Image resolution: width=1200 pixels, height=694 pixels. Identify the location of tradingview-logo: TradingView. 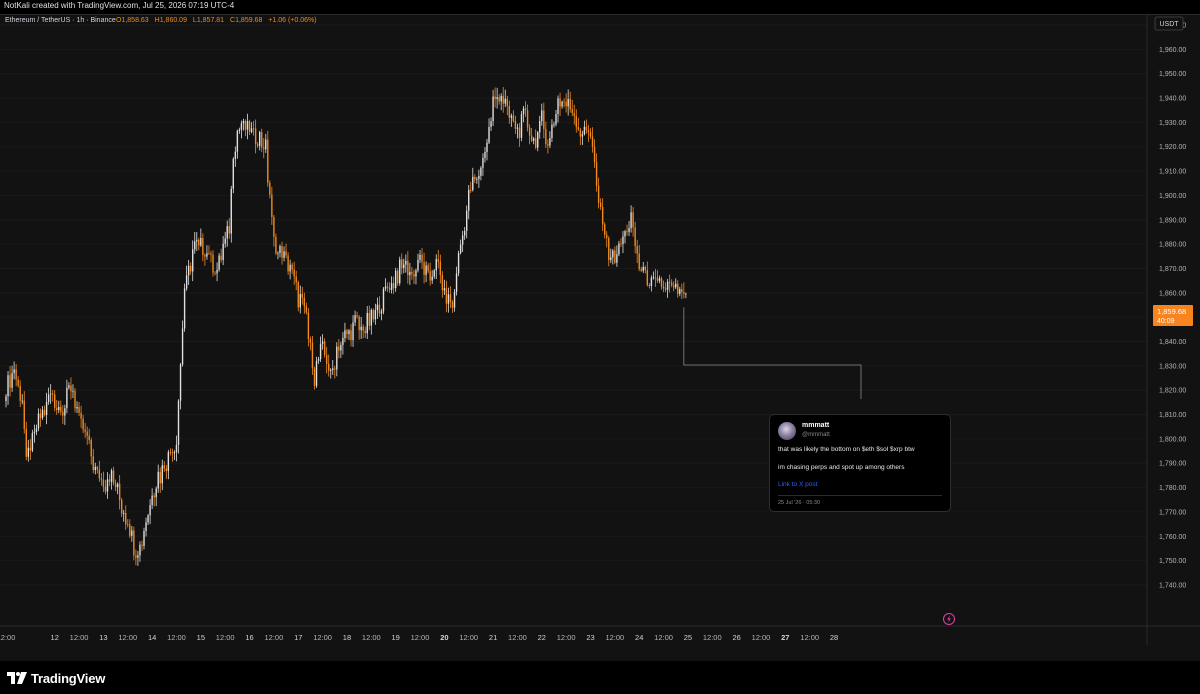
(56, 678).